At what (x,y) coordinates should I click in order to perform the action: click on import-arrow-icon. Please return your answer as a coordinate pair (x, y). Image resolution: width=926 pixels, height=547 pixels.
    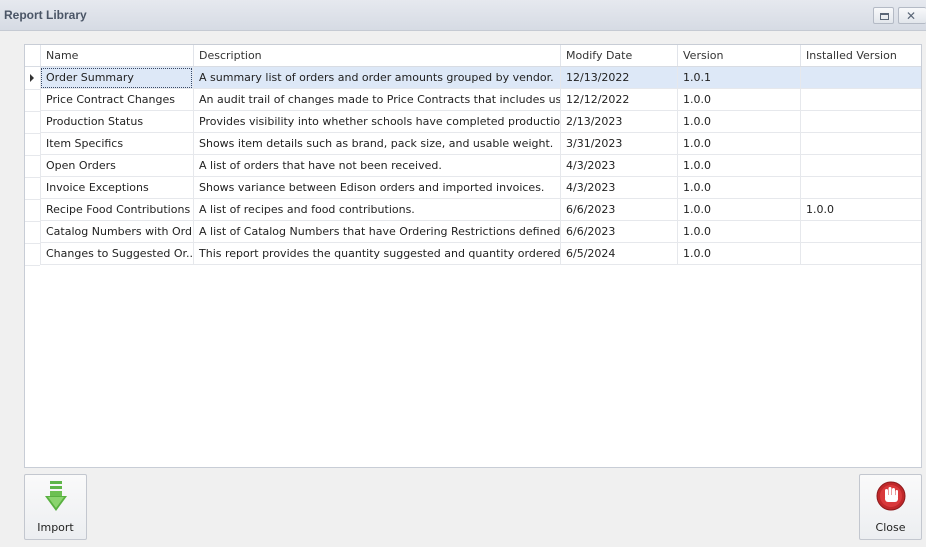
    Looking at the image, I should click on (55, 496).